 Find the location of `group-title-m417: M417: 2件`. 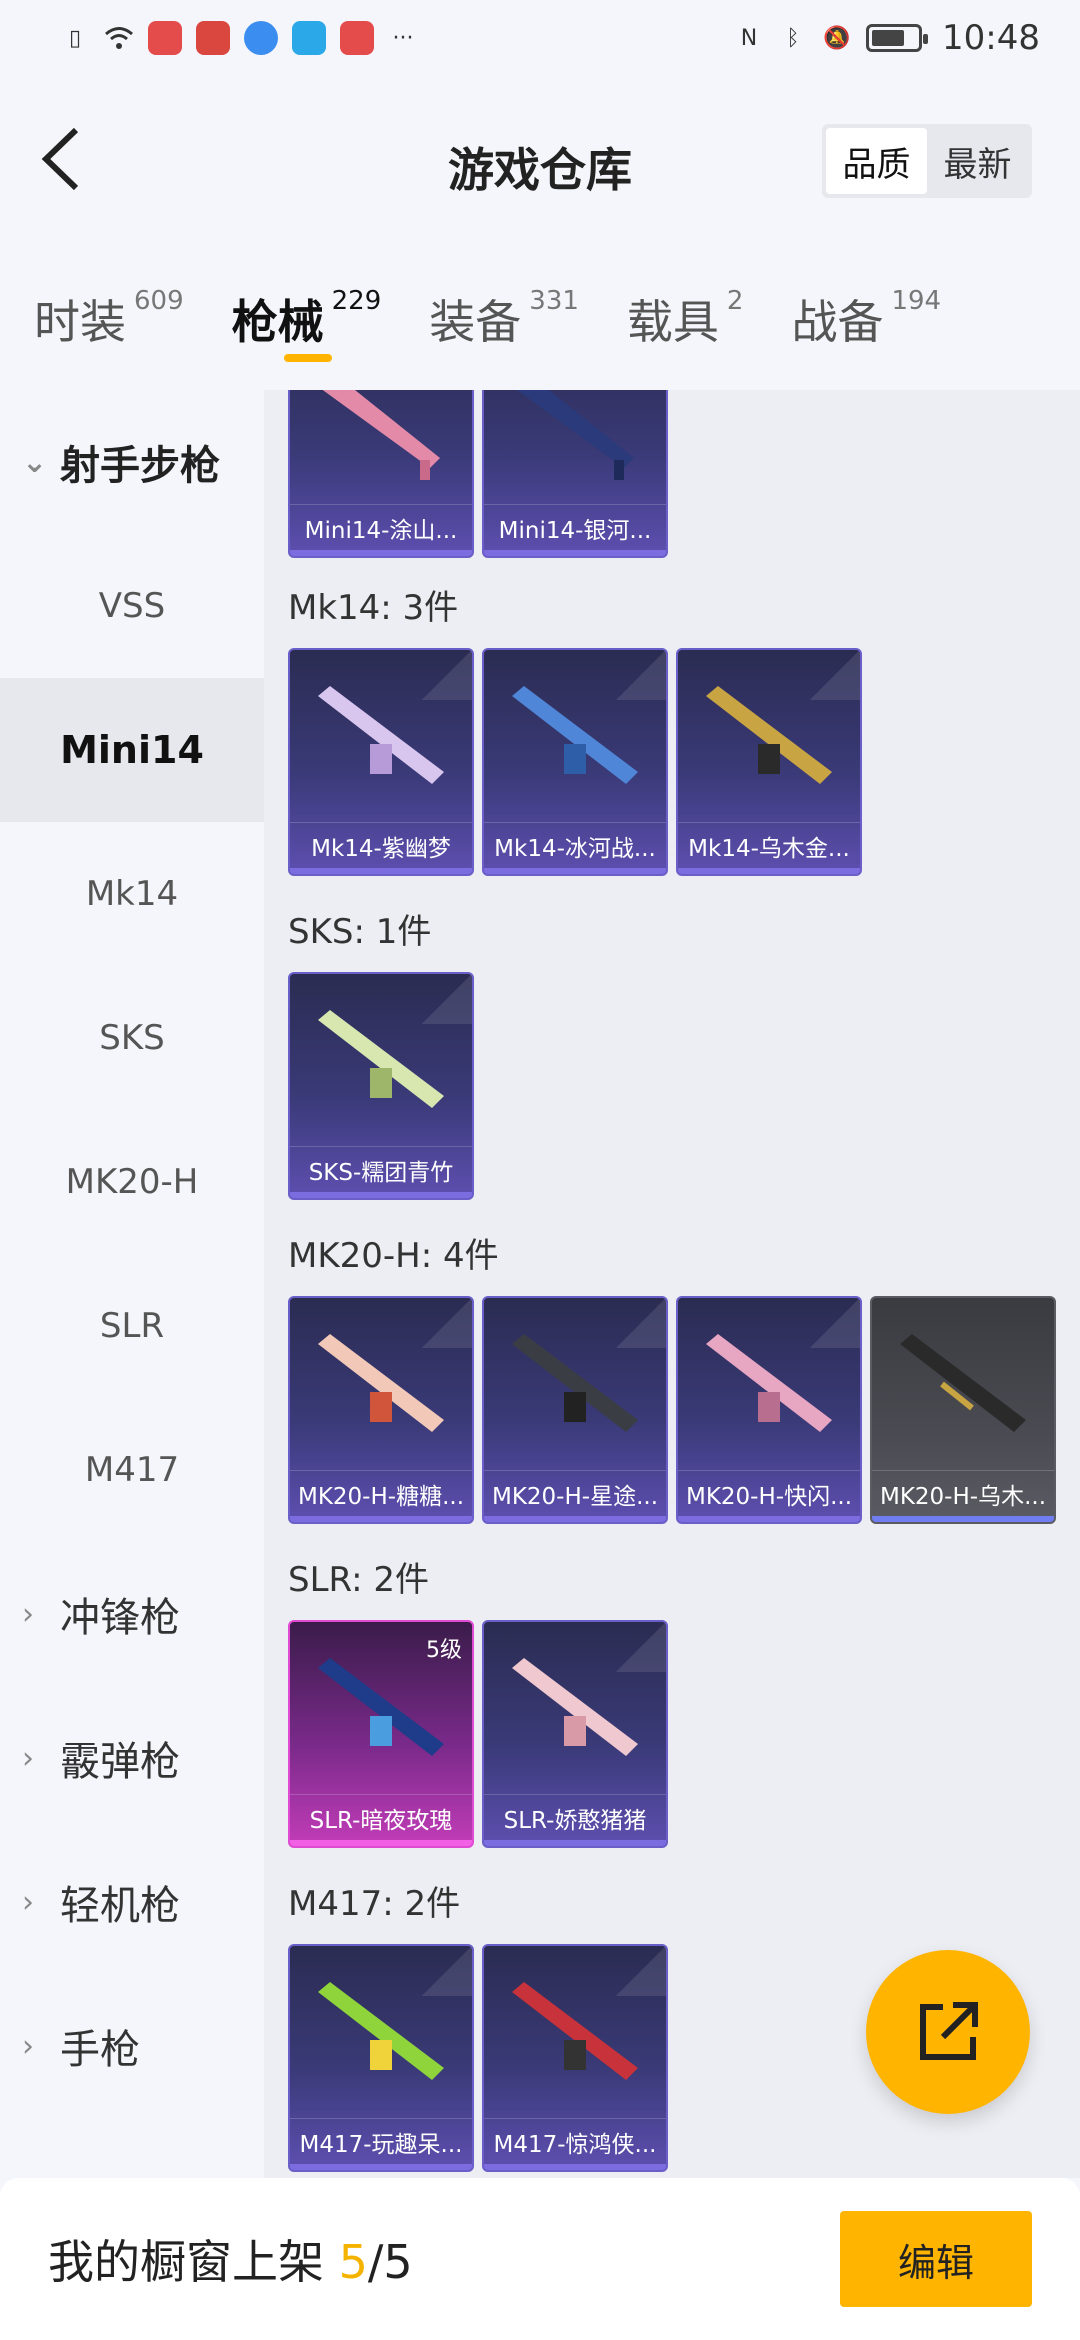

group-title-m417: M417: 2件 is located at coordinates (374, 1904).